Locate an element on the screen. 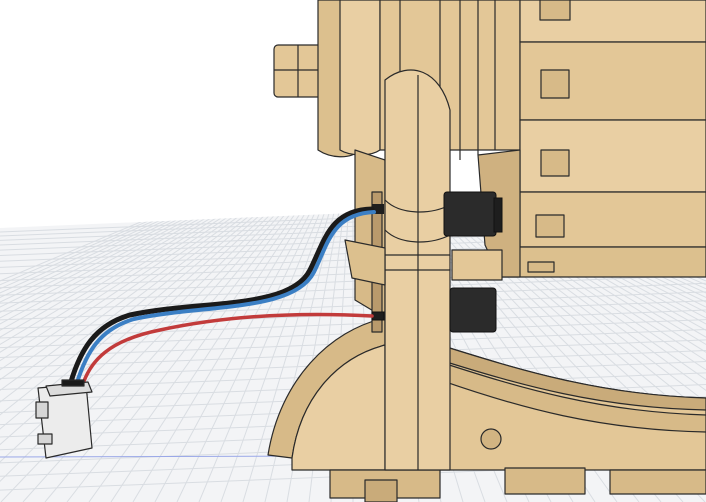  dc-motor-upper is located at coordinates (473, 214).